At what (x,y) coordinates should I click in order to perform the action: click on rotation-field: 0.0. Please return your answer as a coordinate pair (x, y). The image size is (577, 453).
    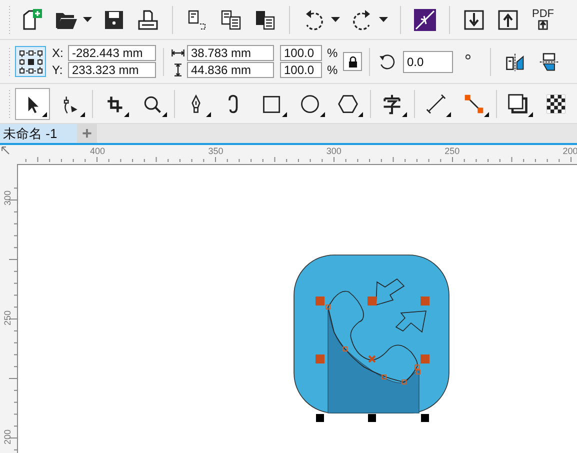
    Looking at the image, I should click on (428, 61).